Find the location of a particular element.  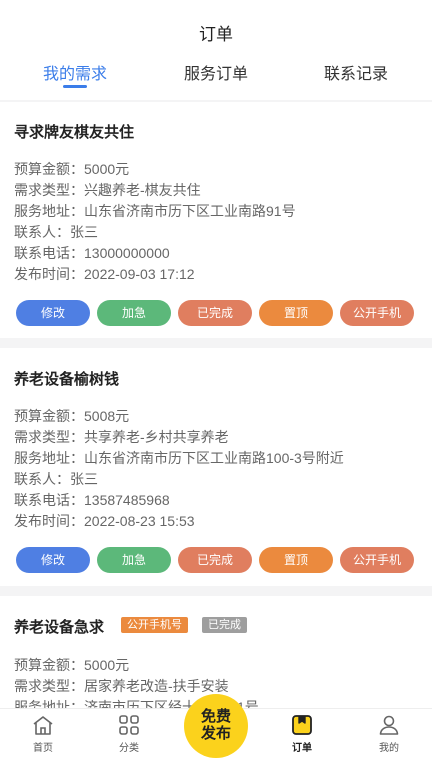

nav-orders-label: 订单 is located at coordinates (302, 748).